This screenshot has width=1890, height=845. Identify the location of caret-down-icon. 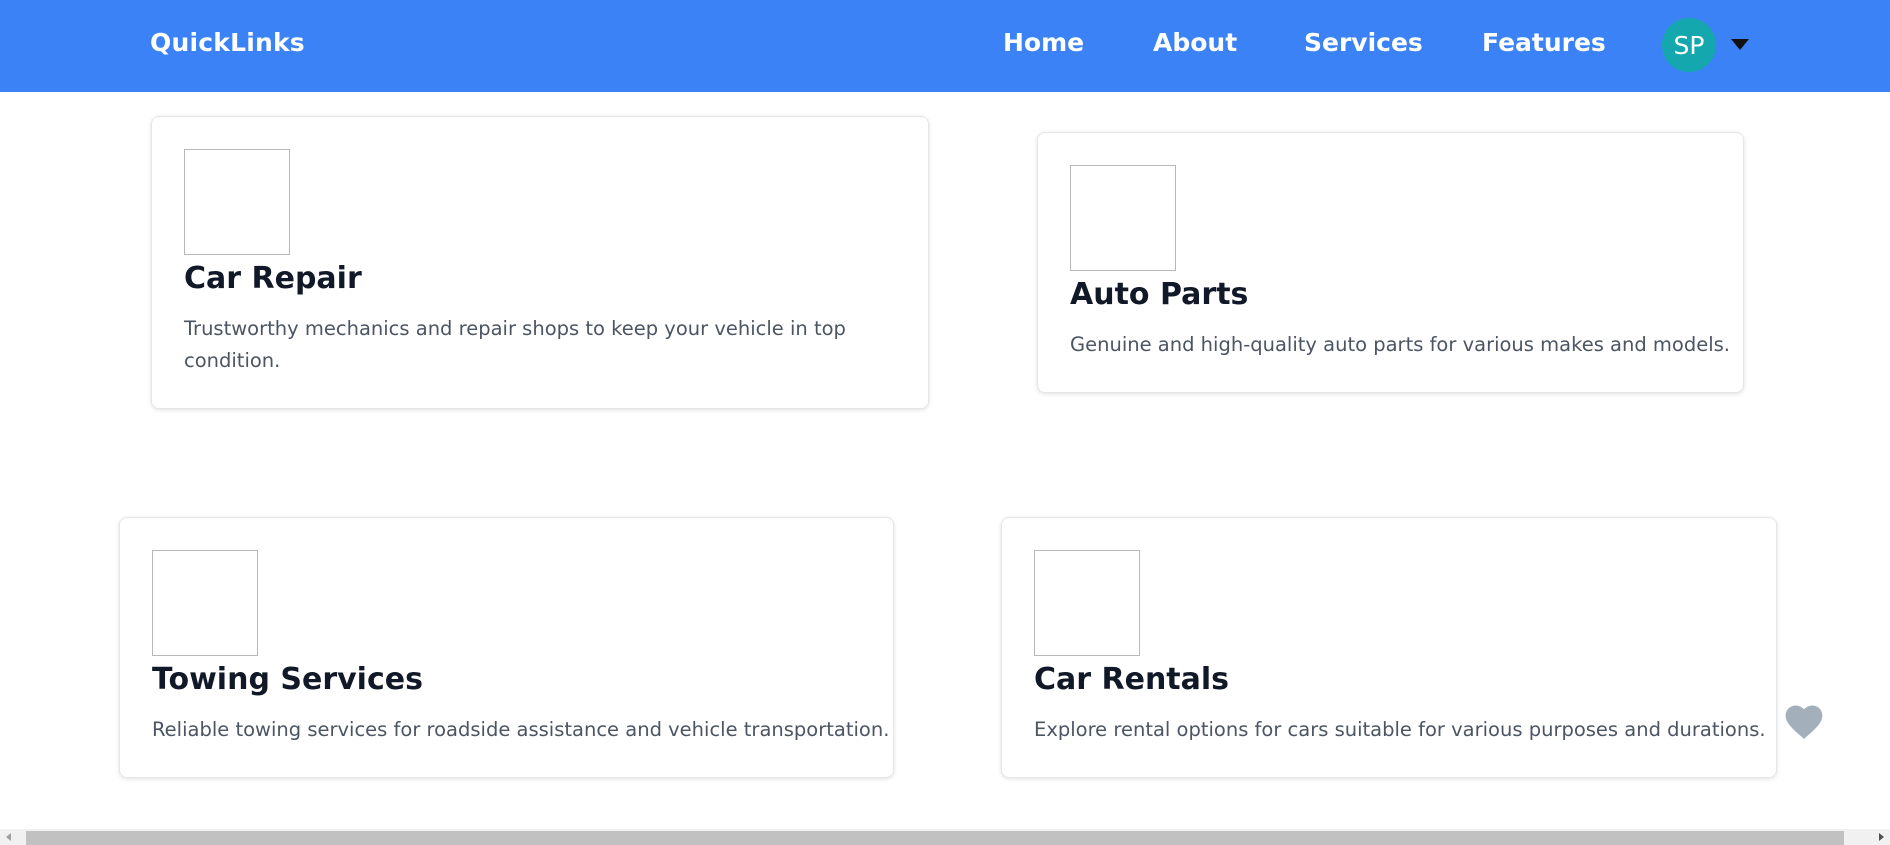
(1740, 44).